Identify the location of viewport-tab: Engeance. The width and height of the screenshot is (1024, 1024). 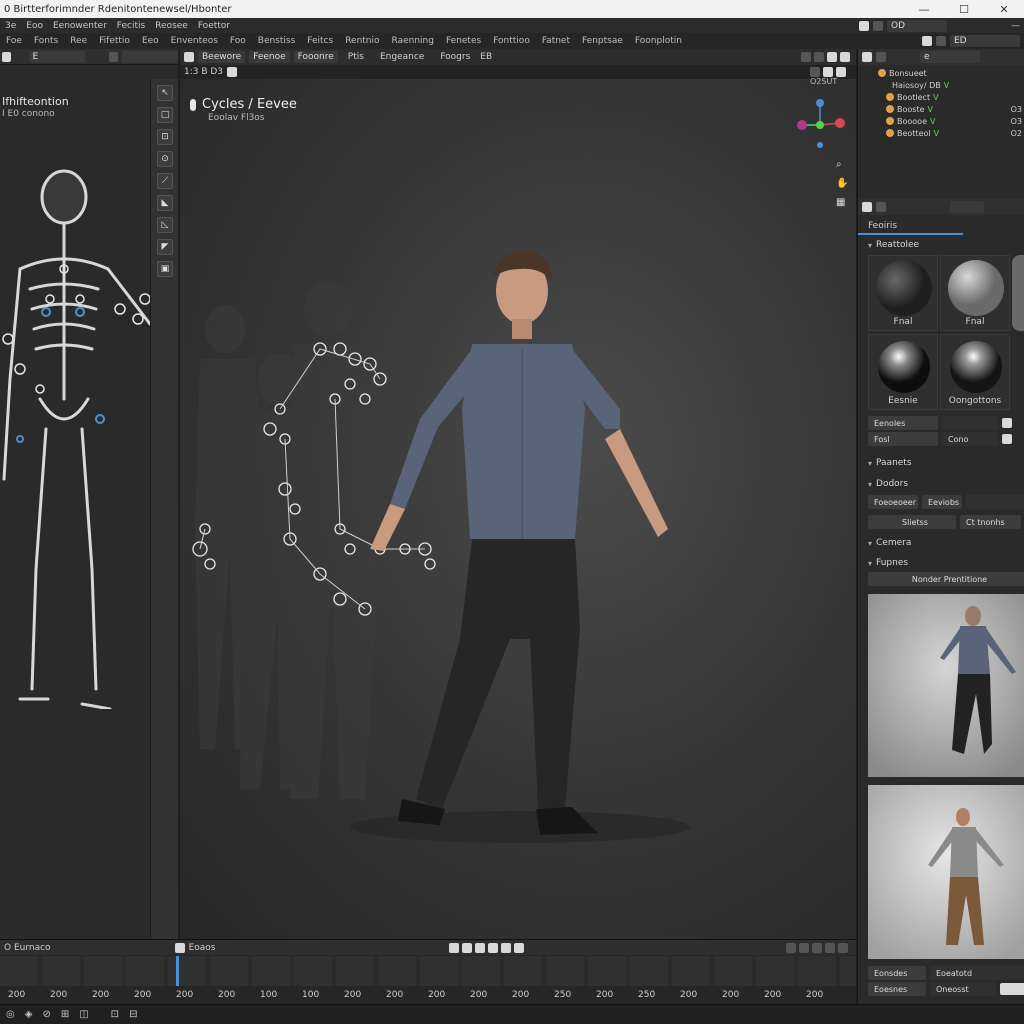
(402, 57).